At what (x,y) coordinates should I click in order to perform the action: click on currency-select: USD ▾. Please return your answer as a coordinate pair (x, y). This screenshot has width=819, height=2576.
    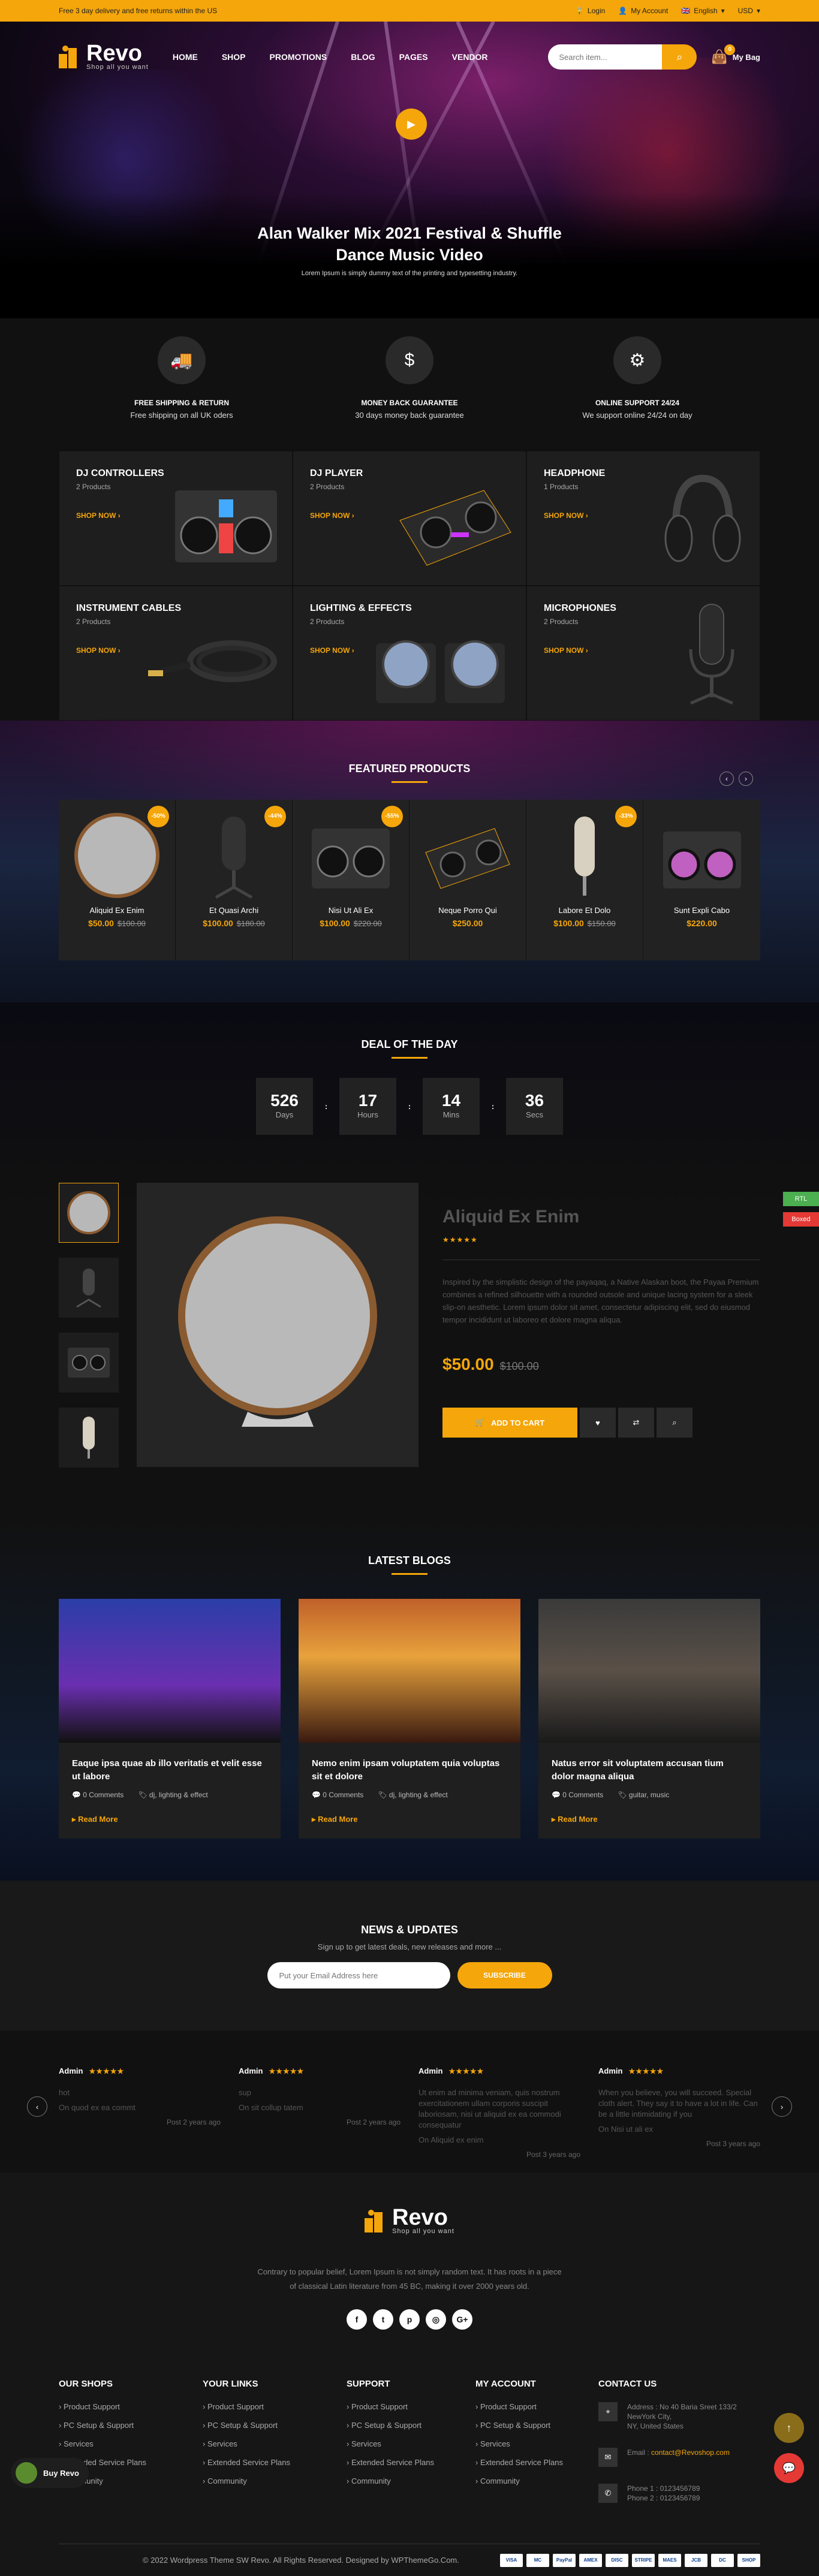
    Looking at the image, I should click on (749, 11).